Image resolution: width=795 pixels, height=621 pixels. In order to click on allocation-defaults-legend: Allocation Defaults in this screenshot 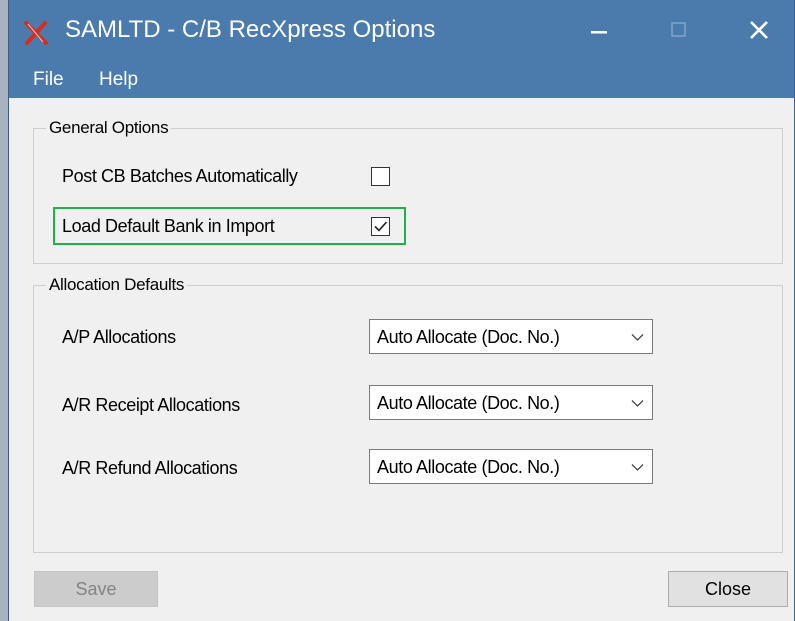, I will do `click(117, 285)`.